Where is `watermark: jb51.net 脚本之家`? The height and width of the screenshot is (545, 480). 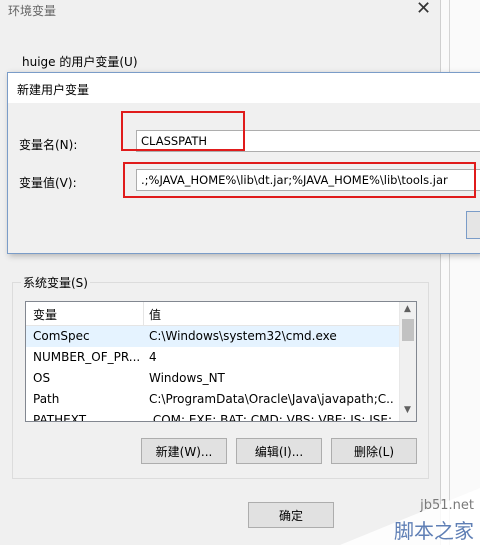 watermark: jb51.net 脚本之家 is located at coordinates (410, 516).